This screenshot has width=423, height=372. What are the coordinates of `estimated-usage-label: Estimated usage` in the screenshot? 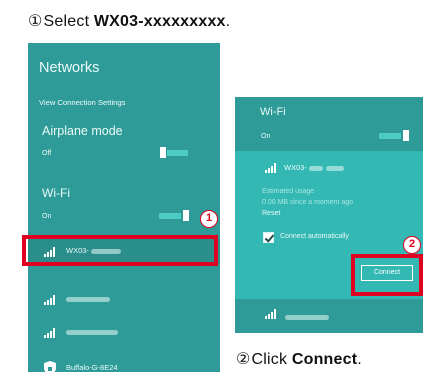 It's located at (288, 191).